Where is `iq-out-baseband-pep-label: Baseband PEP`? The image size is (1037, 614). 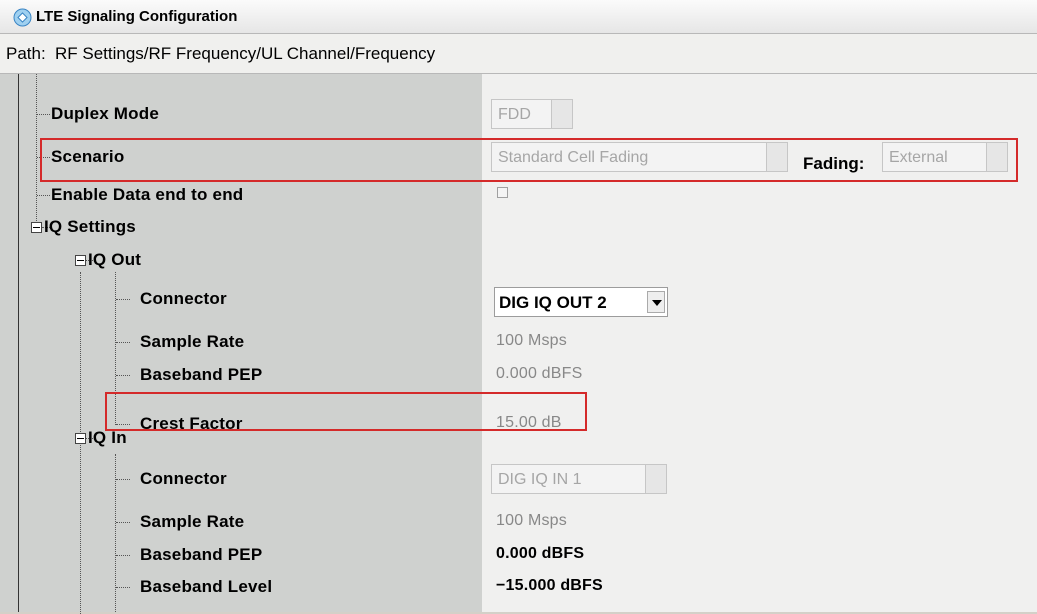 iq-out-baseband-pep-label: Baseband PEP is located at coordinates (201, 374).